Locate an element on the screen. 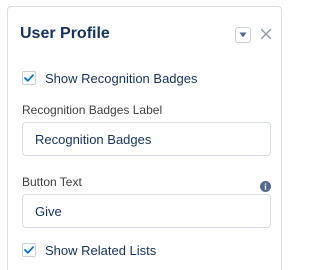 The image size is (320, 270). chevron-down-icon is located at coordinates (243, 35).